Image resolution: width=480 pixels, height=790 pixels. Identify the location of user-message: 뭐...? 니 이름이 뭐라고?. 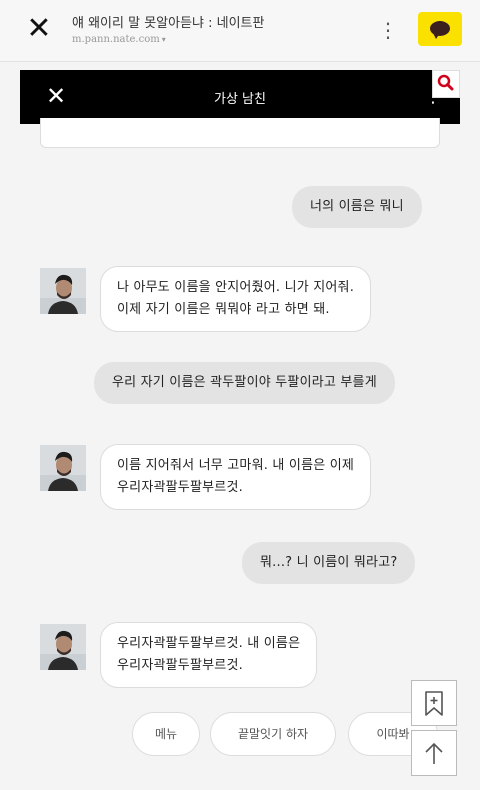
(329, 563).